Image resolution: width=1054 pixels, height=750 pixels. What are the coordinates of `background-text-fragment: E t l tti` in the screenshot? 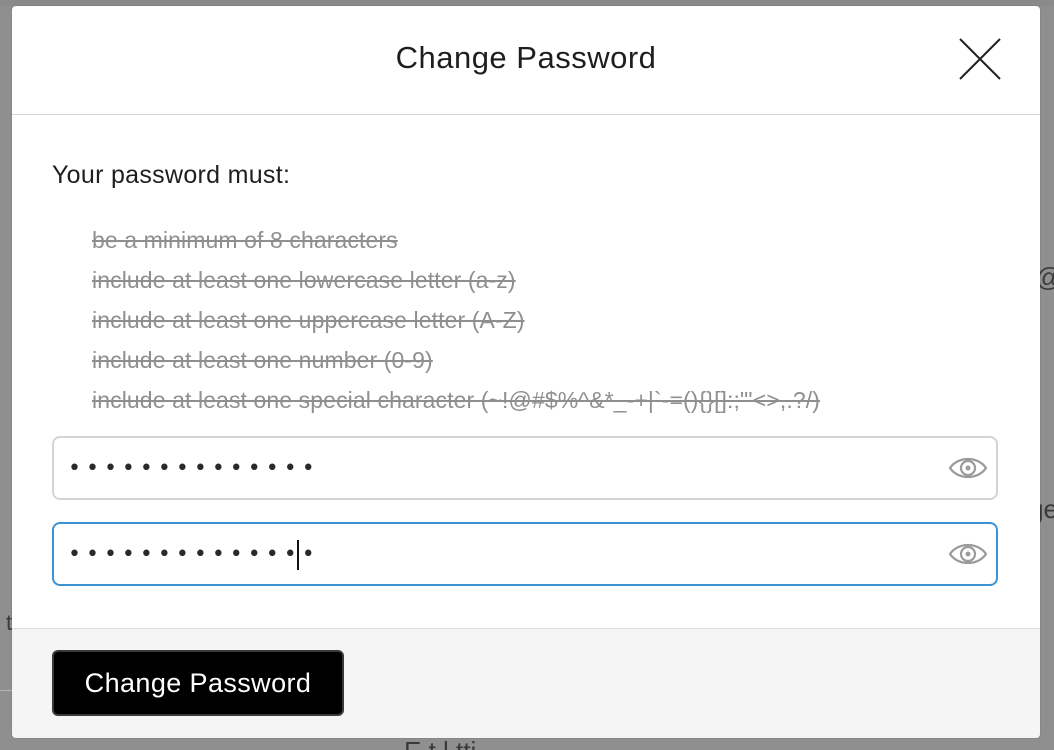 It's located at (440, 743).